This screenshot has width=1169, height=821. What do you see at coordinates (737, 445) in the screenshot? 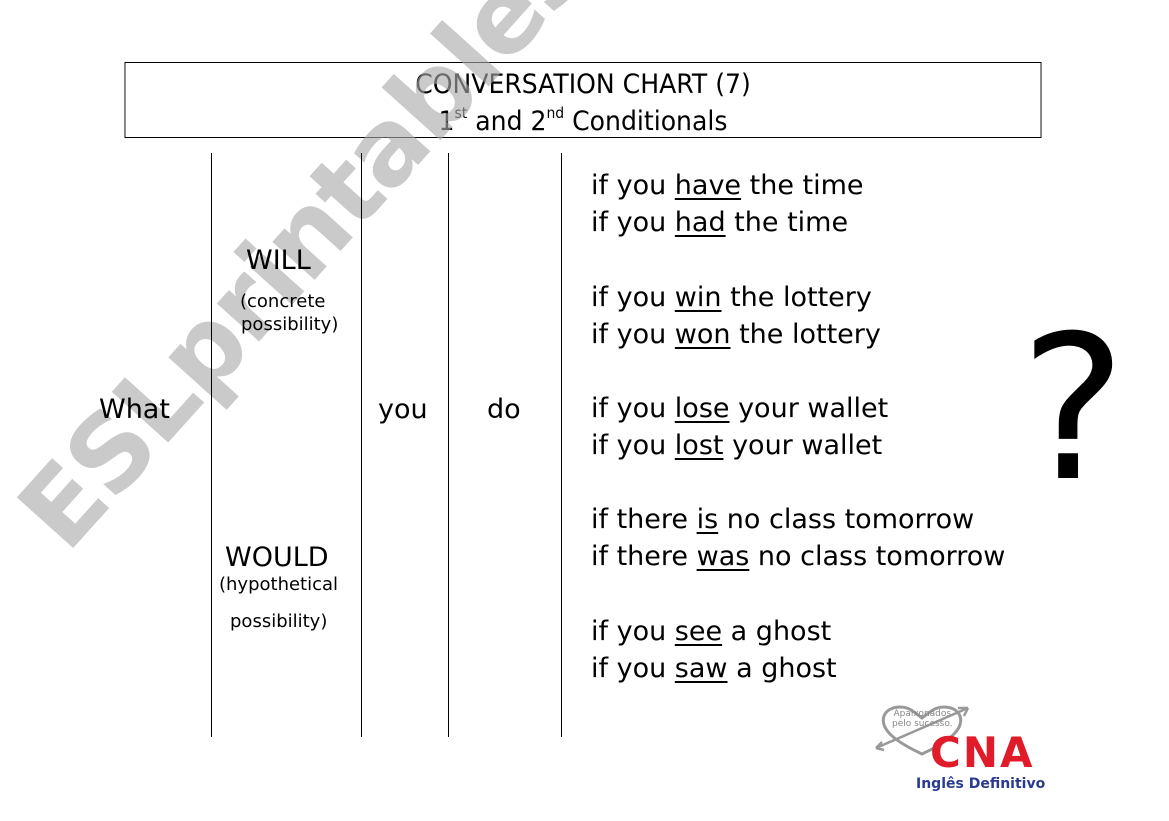
I see `condition-second: if you lost your wallet` at bounding box center [737, 445].